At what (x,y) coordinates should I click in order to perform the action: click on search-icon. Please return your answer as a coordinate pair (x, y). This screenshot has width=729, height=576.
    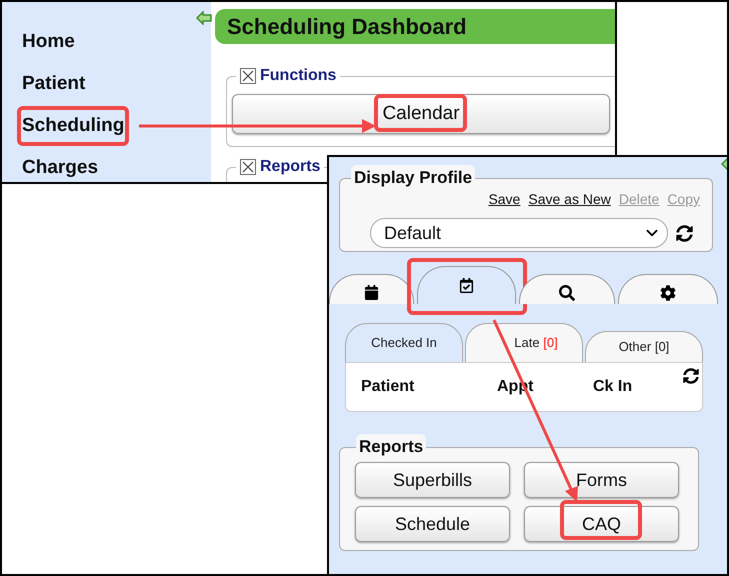
    Looking at the image, I should click on (567, 293).